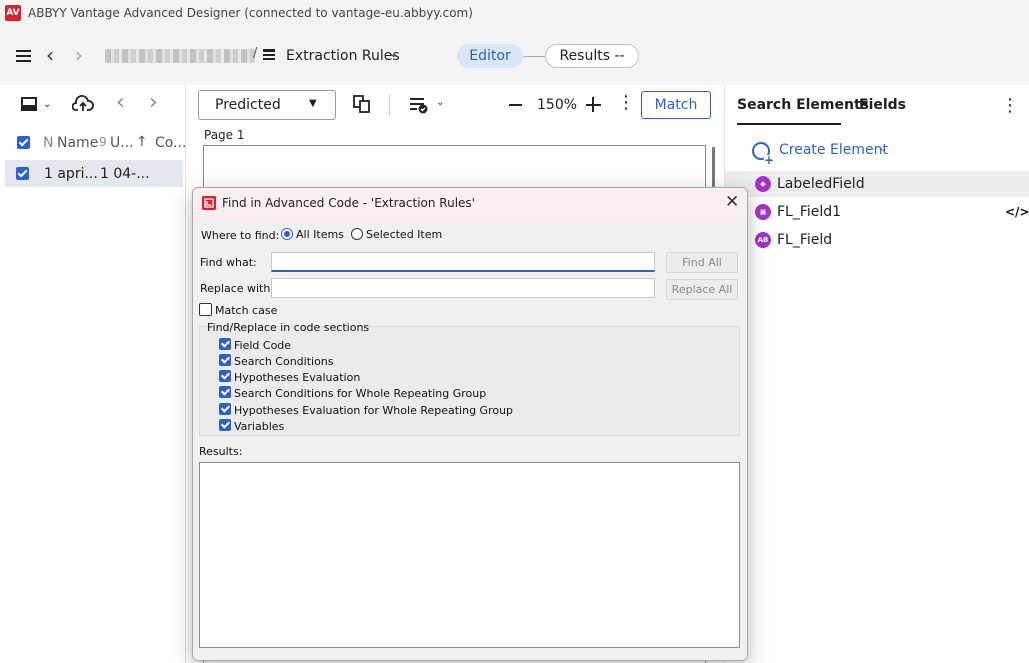  What do you see at coordinates (120, 103) in the screenshot?
I see `previous-icon: ‹` at bounding box center [120, 103].